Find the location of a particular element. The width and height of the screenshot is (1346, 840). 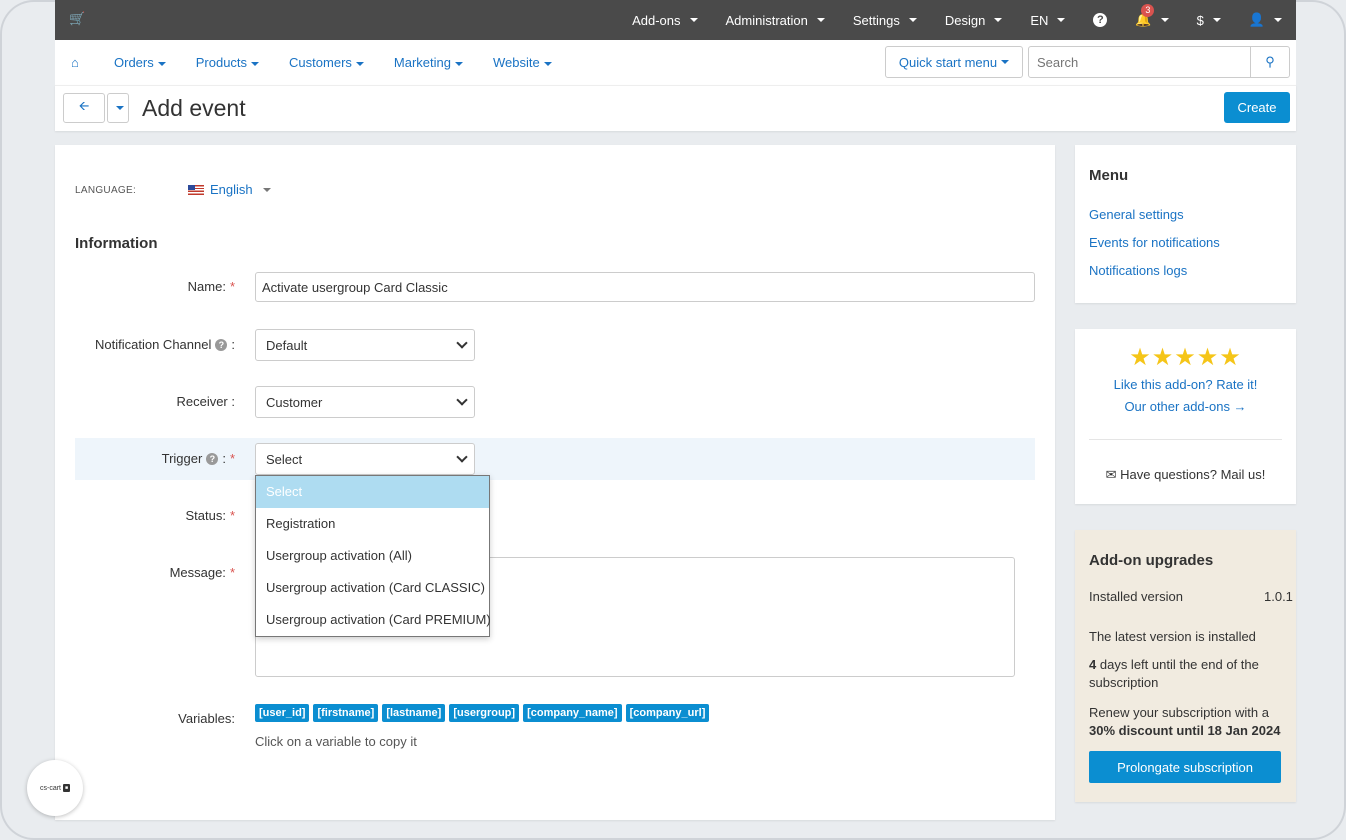

topnav-settings: Settings is located at coordinates (885, 20).